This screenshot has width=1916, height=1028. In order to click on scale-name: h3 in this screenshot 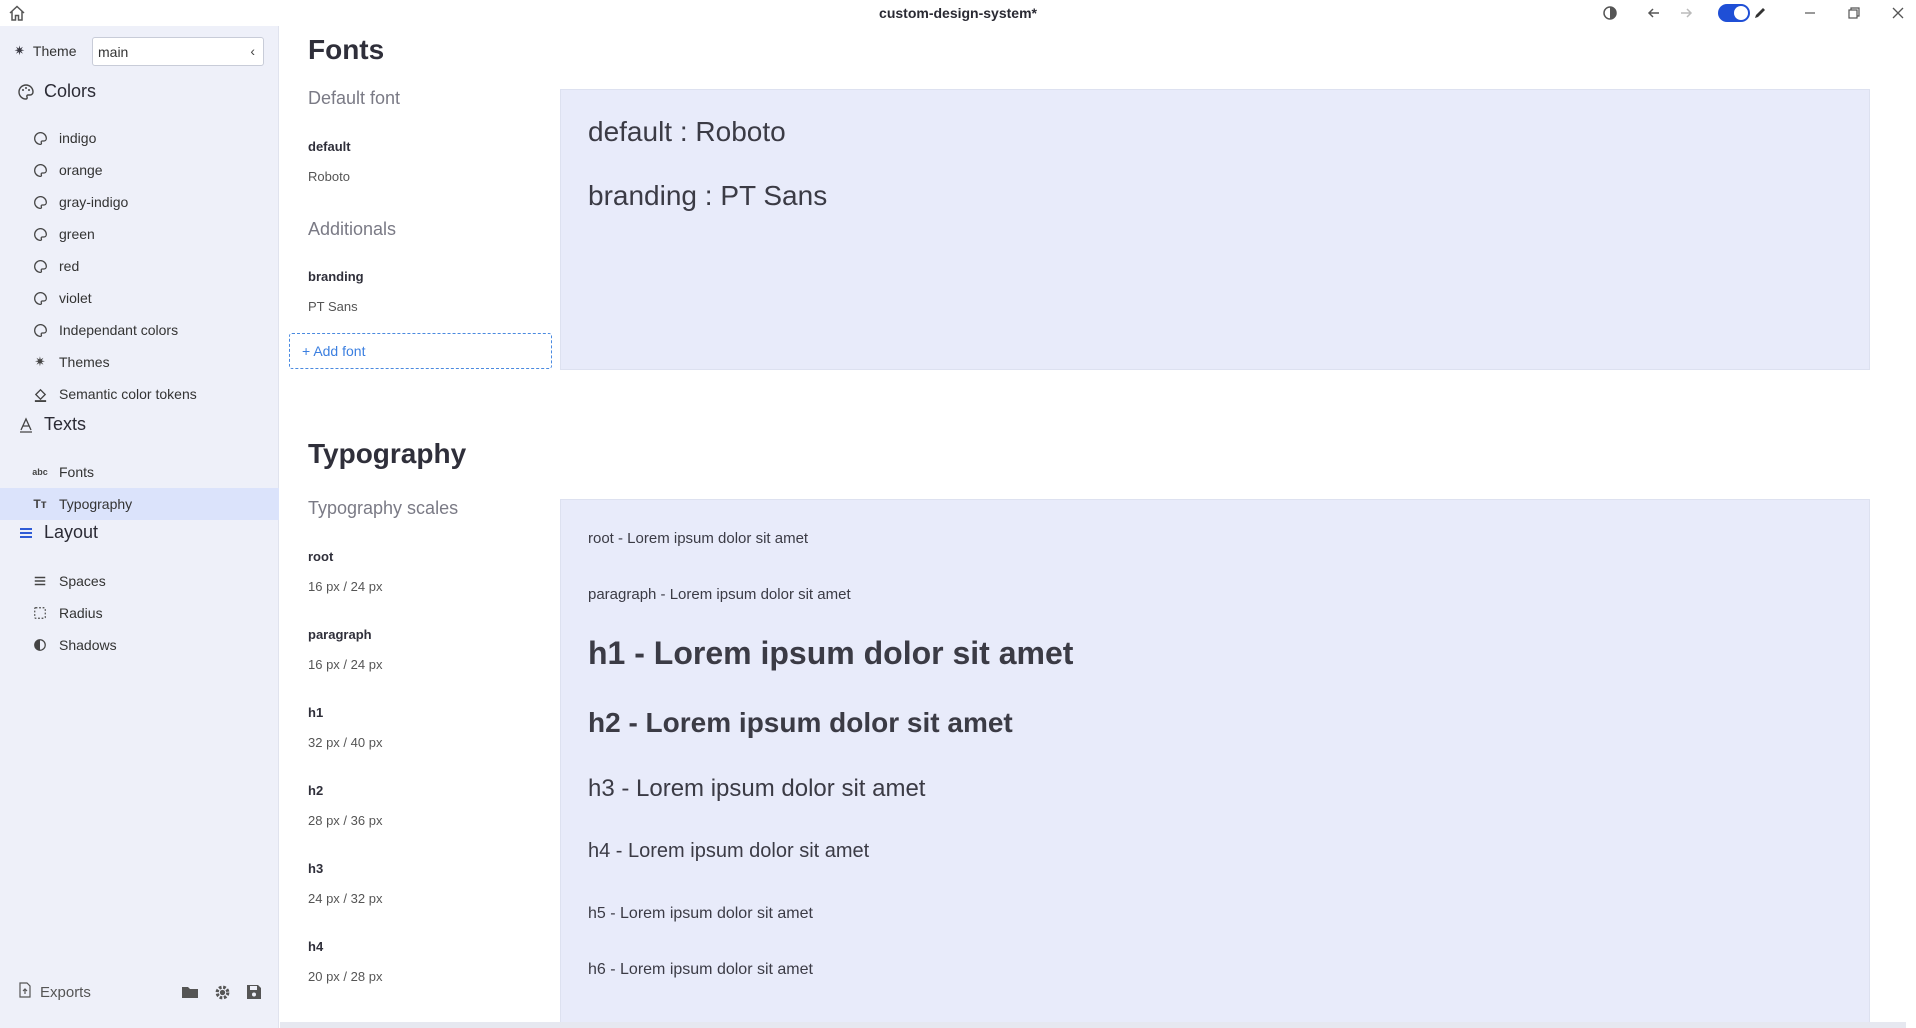, I will do `click(316, 868)`.